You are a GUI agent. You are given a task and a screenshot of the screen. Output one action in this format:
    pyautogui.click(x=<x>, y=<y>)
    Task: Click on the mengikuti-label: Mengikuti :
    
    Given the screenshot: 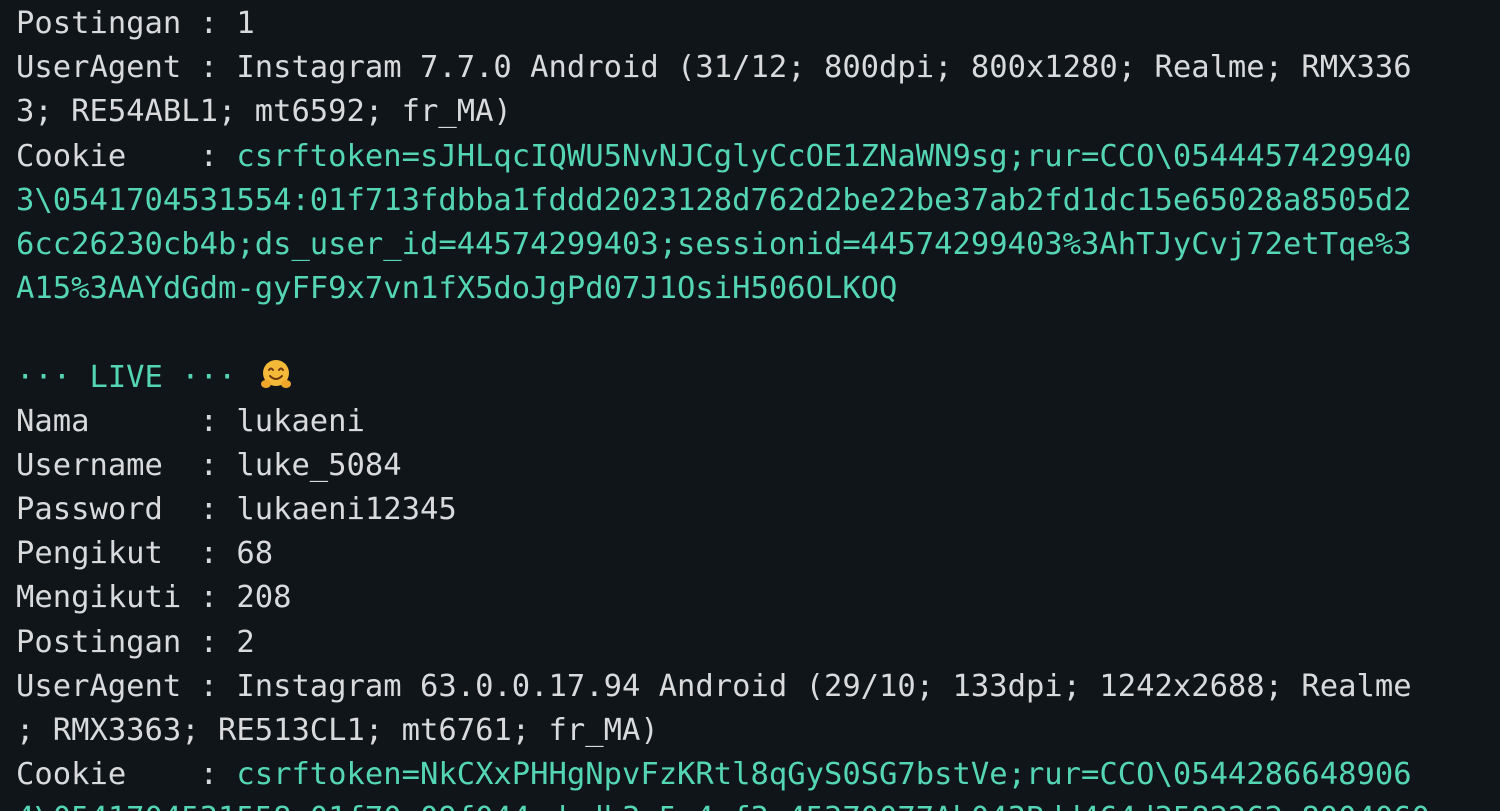 What is the action you would take?
    pyautogui.click(x=126, y=598)
    